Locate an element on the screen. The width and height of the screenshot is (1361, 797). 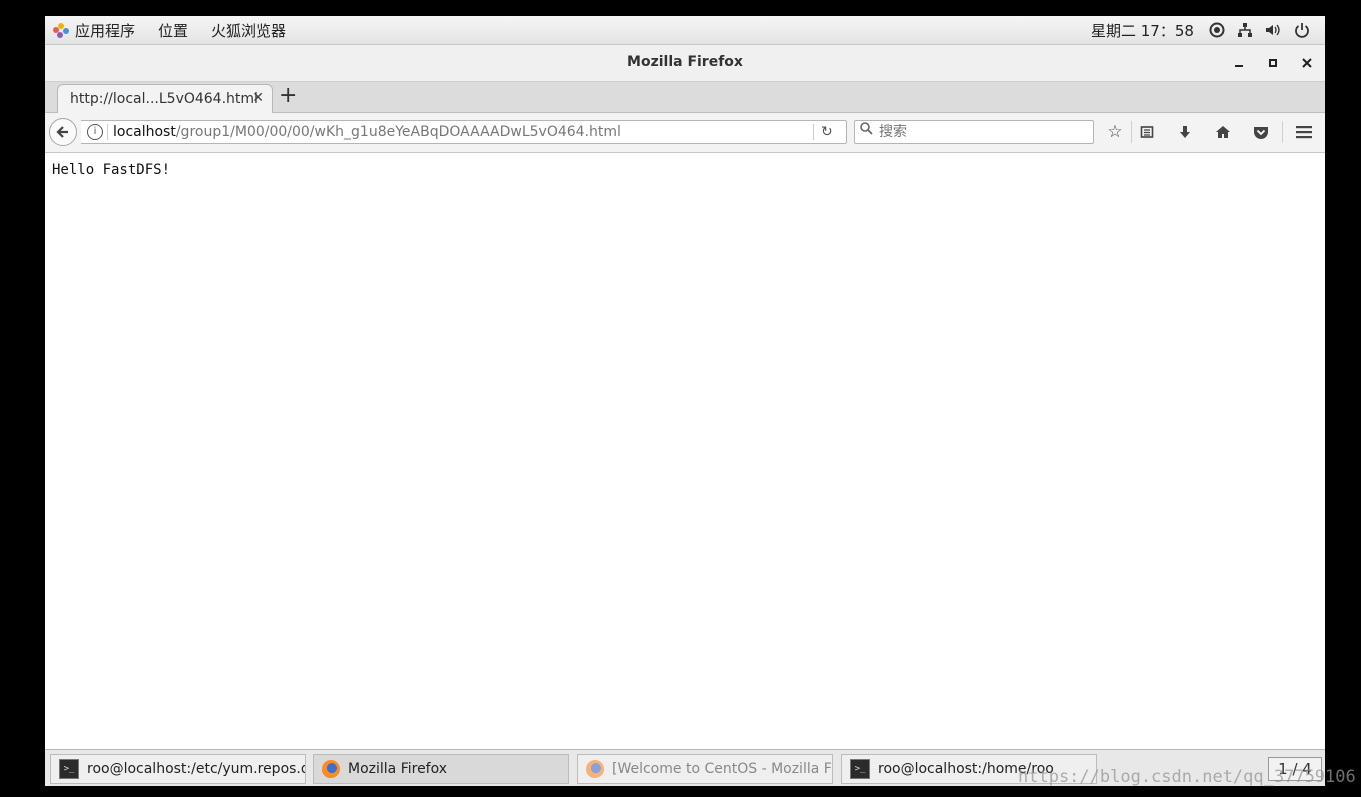
taskbar-item-label: roo@localhost:/etc/yum.repos.d is located at coordinates (196, 769).